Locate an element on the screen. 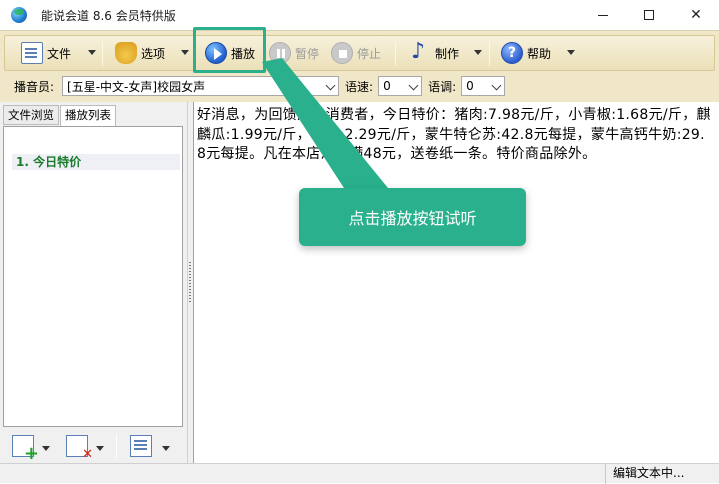 This screenshot has width=719, height=484. voice-settings-bar: 播音员: [五星-中文-女声]校园女声 语速: 0 语调: 0 is located at coordinates (359, 86).